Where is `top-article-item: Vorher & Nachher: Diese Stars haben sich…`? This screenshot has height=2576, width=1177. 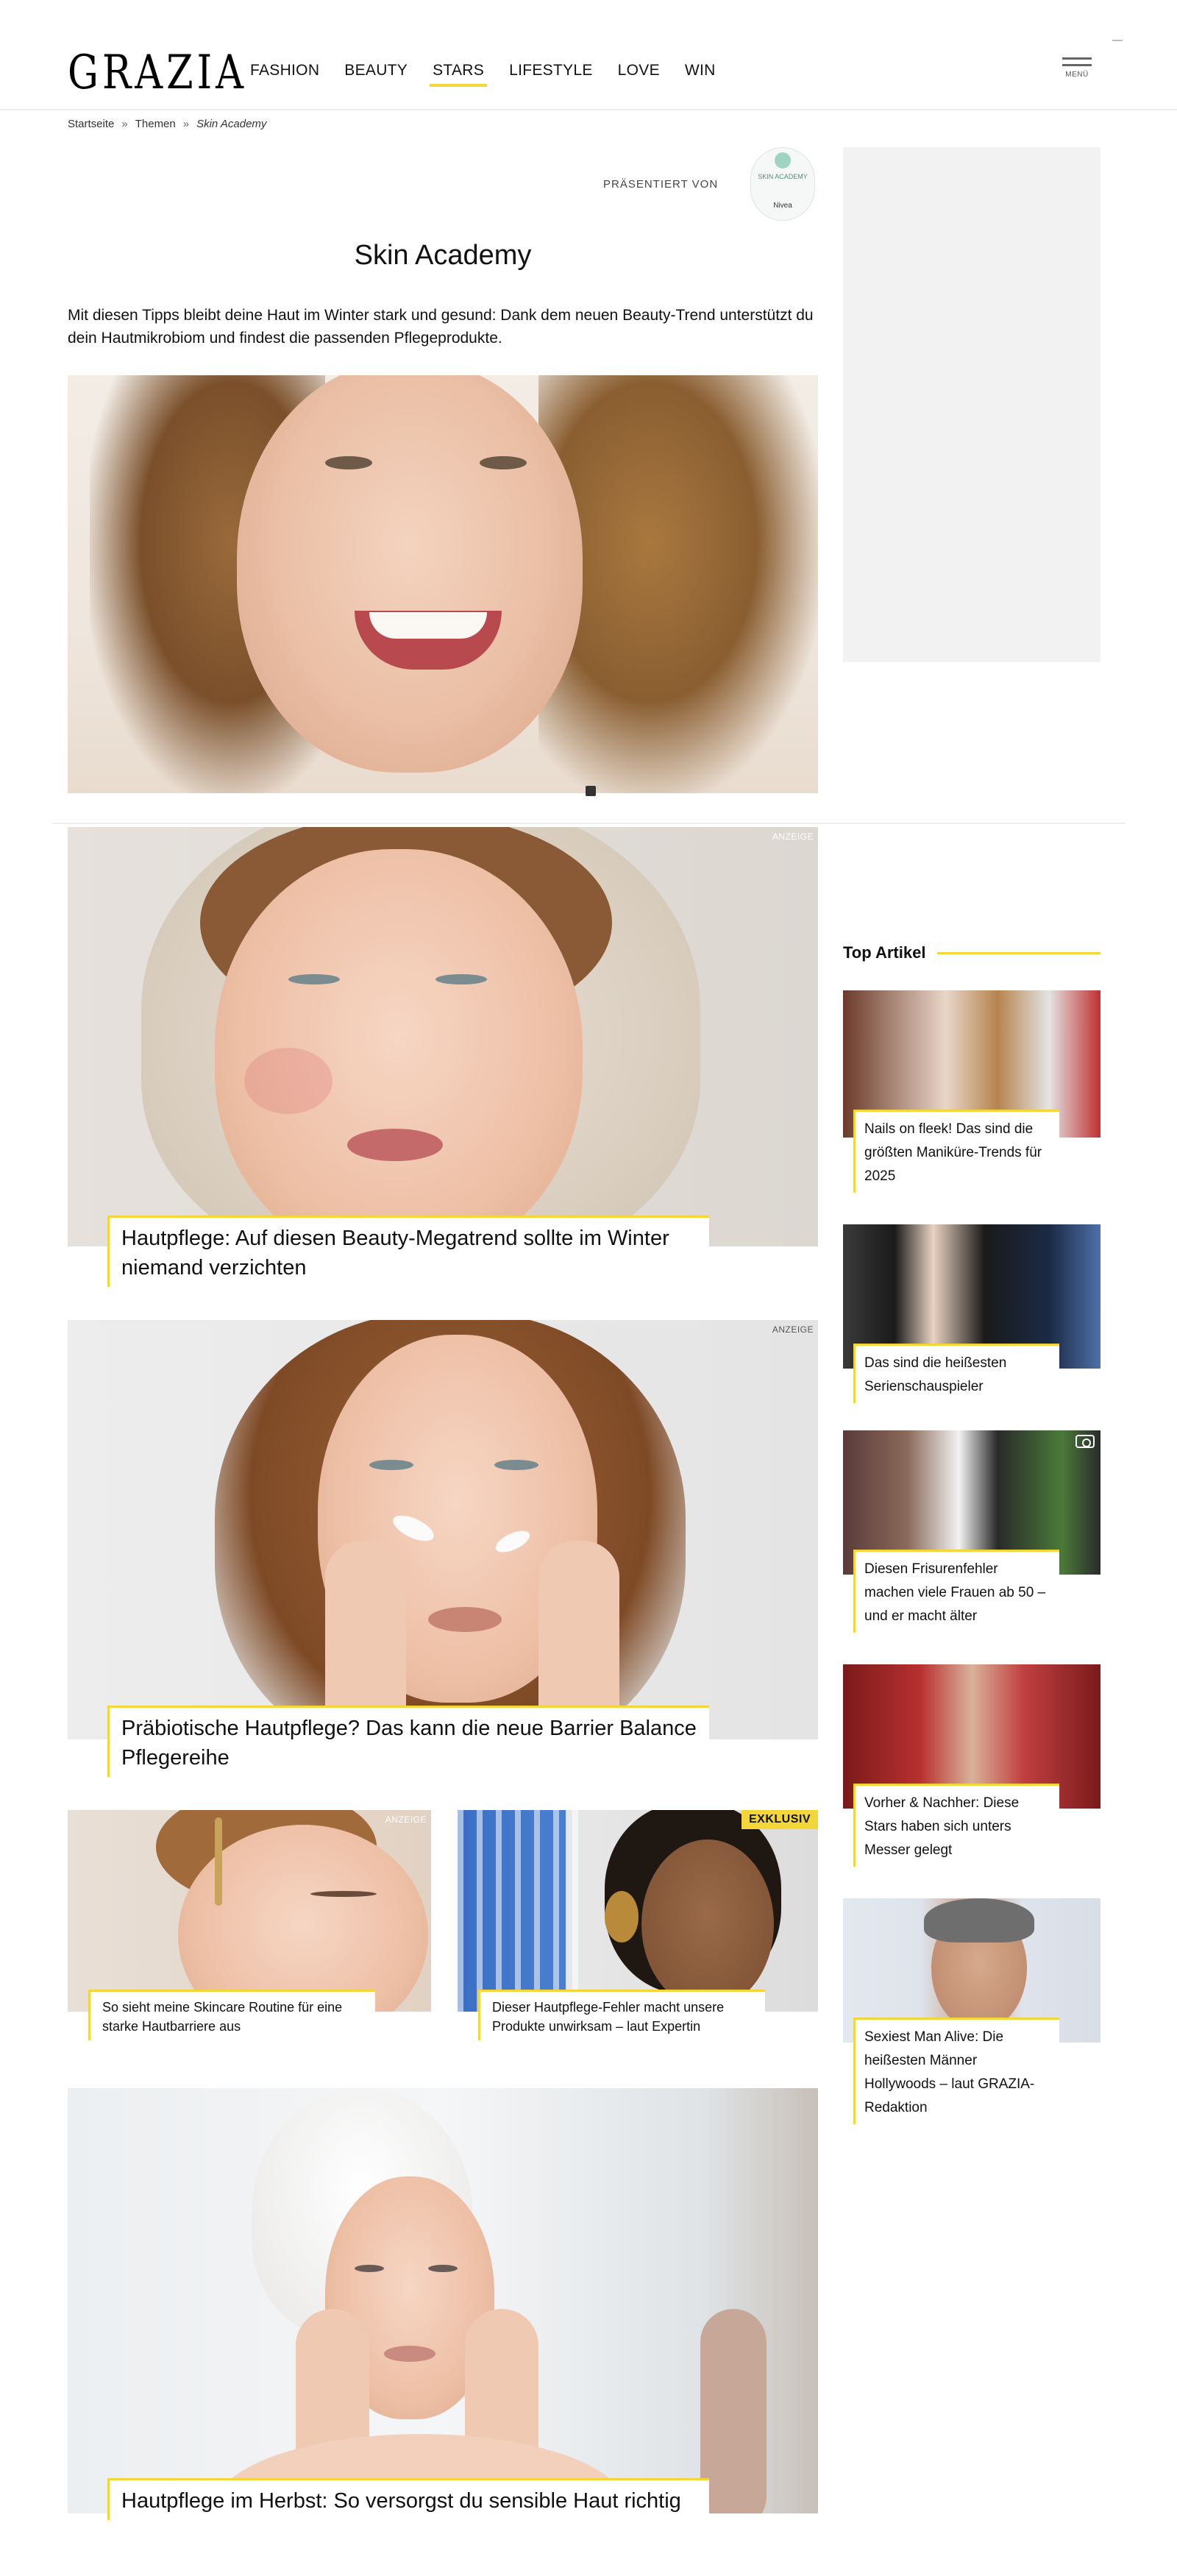 top-article-item: Vorher & Nachher: Diese Stars haben sich… is located at coordinates (971, 1765).